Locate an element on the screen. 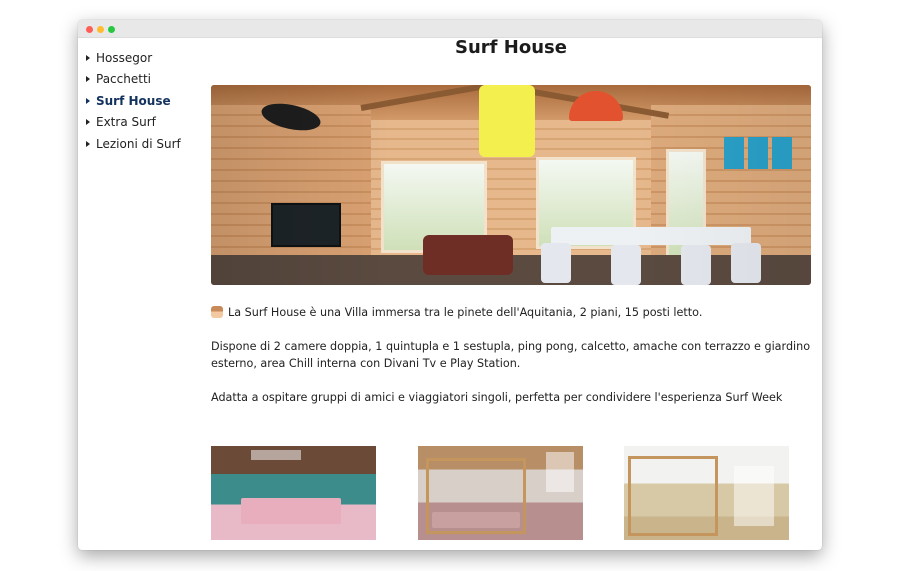 The height and width of the screenshot is (571, 900). close-window-button is located at coordinates (89, 29).